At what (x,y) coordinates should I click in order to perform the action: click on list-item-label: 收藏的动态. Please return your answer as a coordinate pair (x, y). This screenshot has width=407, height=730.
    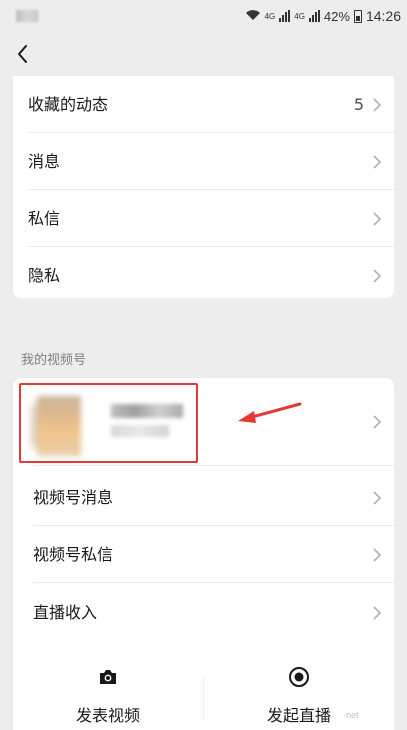
    Looking at the image, I should click on (68, 104).